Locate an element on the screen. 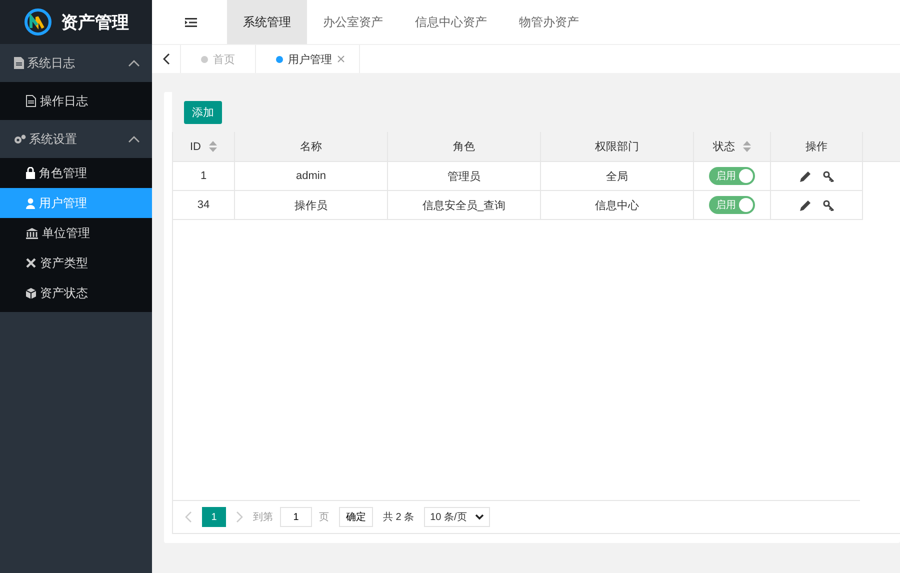  sidebar-item: 操作日志 is located at coordinates (76, 101).